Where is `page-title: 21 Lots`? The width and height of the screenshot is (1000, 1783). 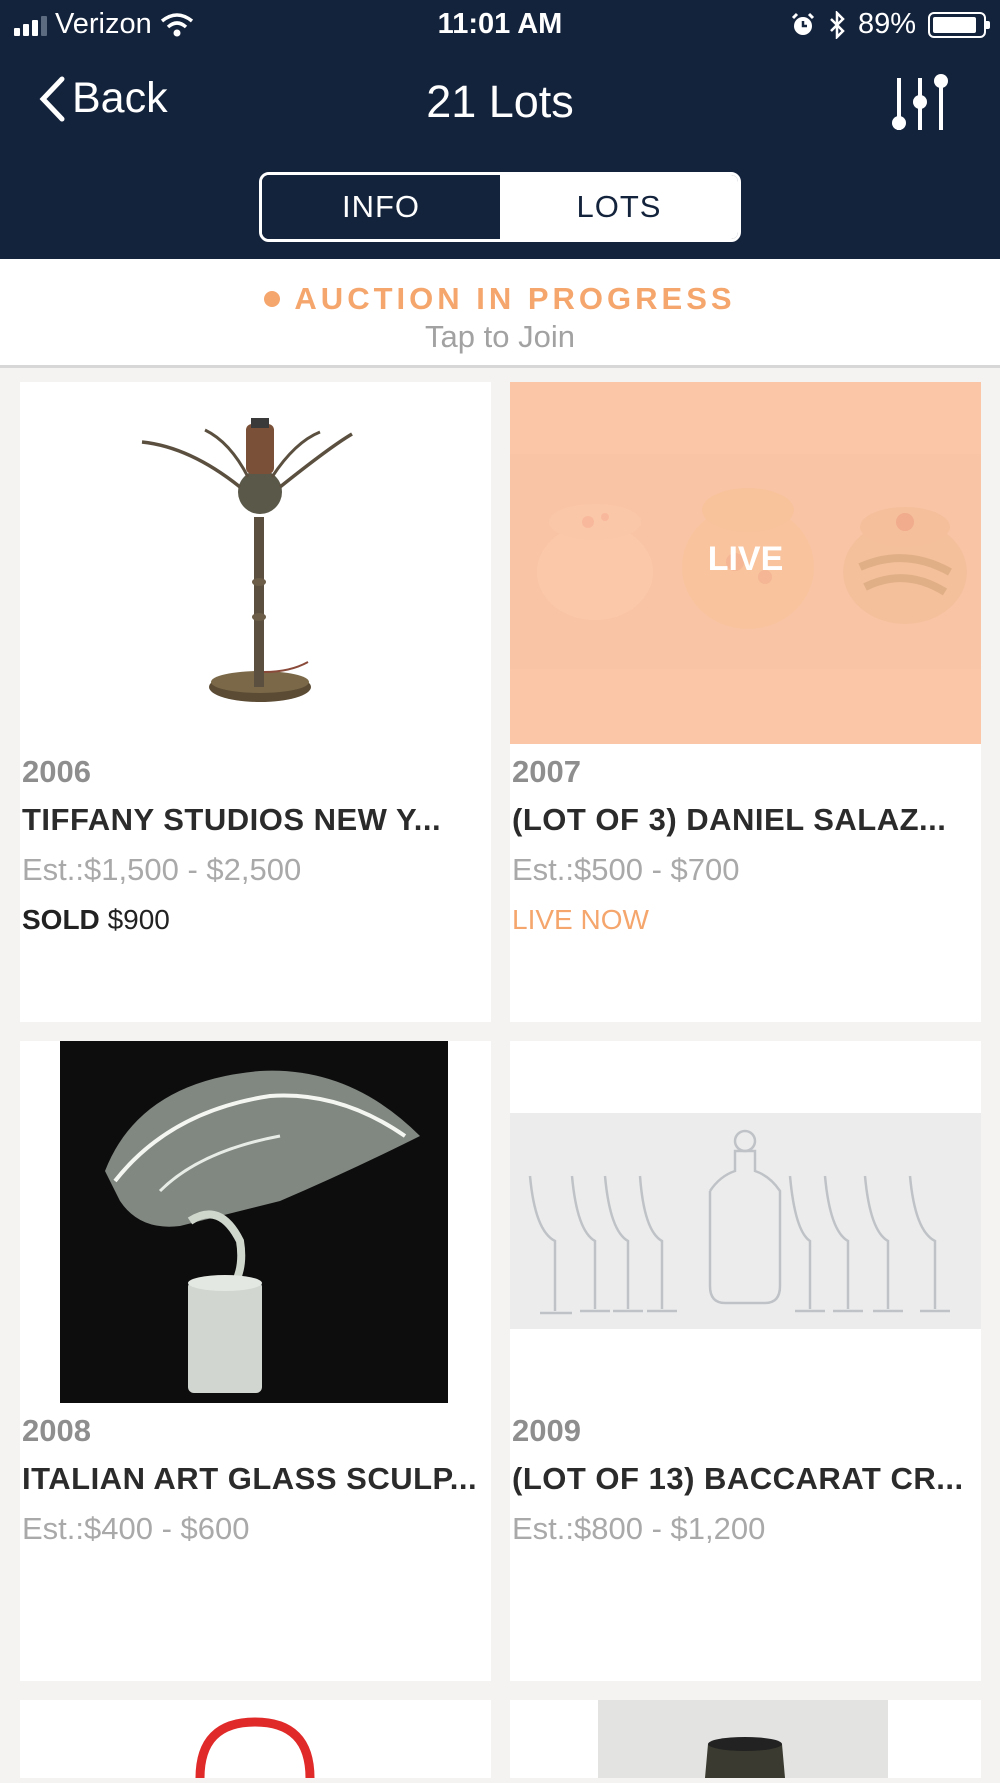
page-title: 21 Lots is located at coordinates (500, 101).